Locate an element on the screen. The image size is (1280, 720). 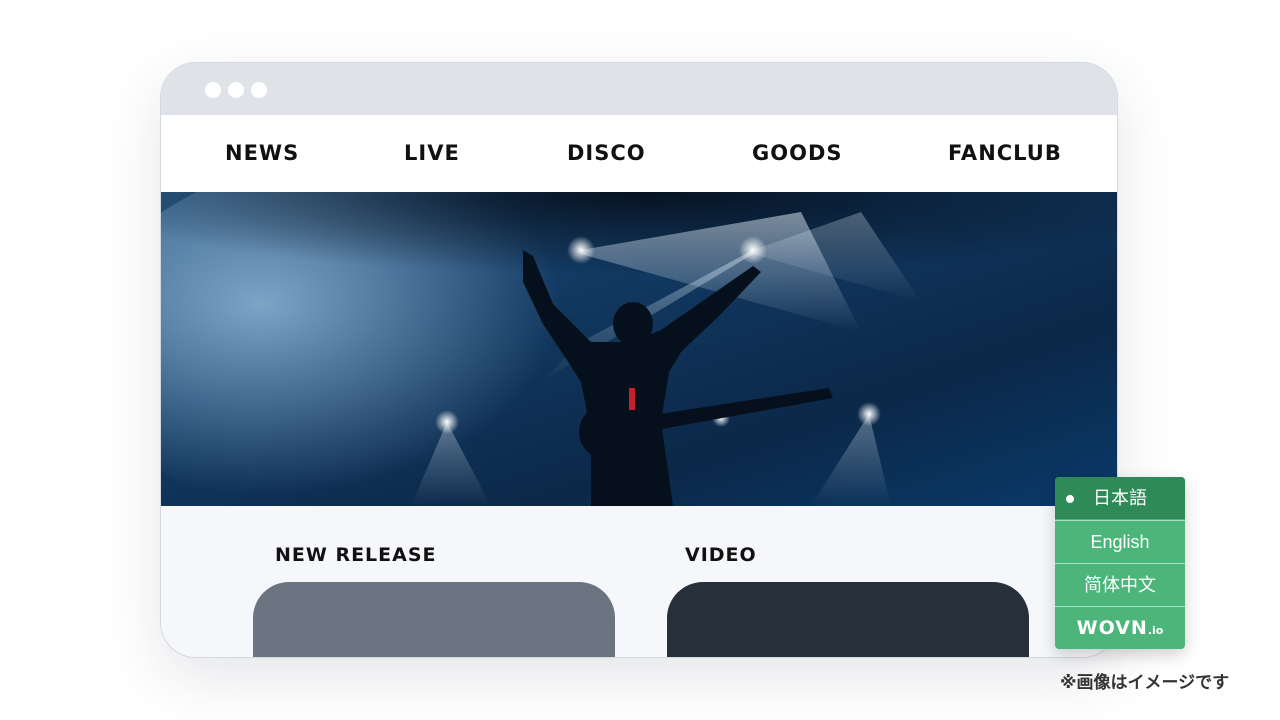
nav-item-news: NEWS is located at coordinates (262, 153).